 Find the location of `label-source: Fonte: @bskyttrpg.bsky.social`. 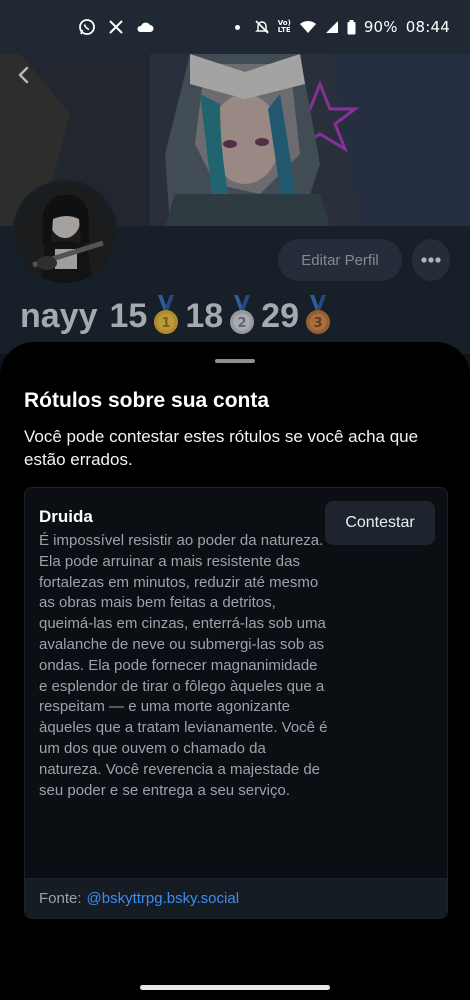

label-source: Fonte: @bskyttrpg.bsky.social is located at coordinates (236, 898).